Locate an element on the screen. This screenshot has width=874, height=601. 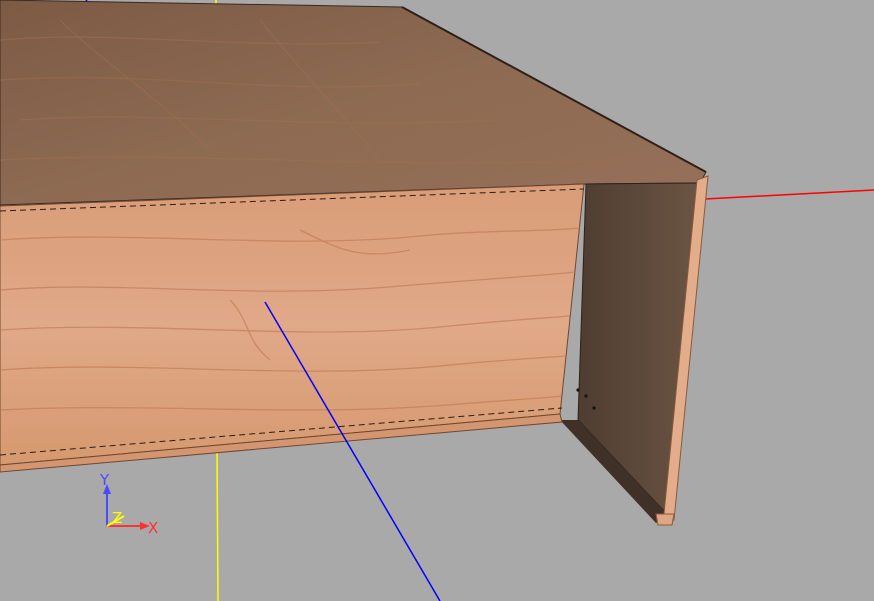
axis-gizmo: Y X Z is located at coordinates (128, 504).